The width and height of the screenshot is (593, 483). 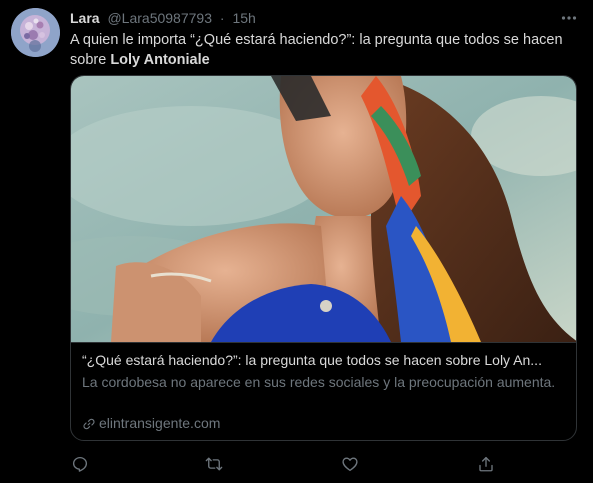 I want to click on author-handle: @Lara50987793, so click(x=159, y=18).